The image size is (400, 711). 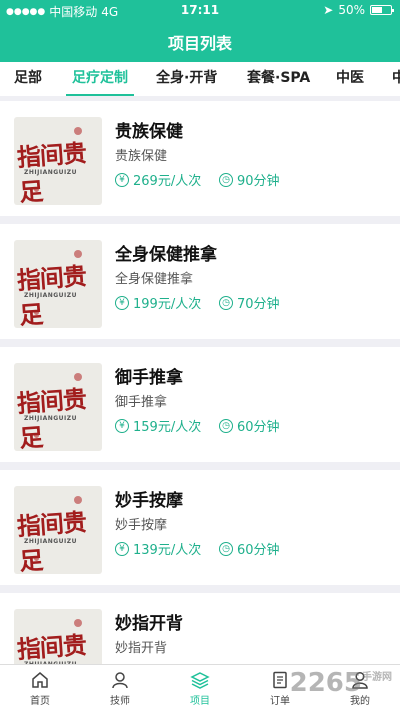 What do you see at coordinates (28, 79) in the screenshot?
I see `tab-foot: 足部` at bounding box center [28, 79].